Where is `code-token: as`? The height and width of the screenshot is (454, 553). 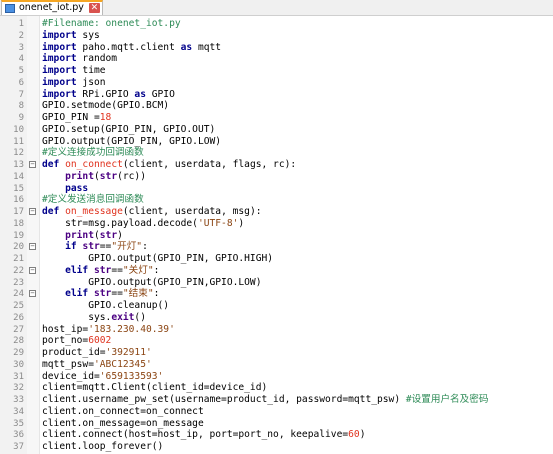
code-token: as is located at coordinates (186, 47).